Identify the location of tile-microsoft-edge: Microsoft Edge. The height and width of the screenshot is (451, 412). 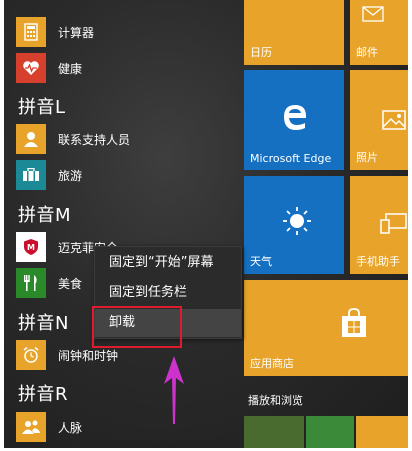
(294, 120).